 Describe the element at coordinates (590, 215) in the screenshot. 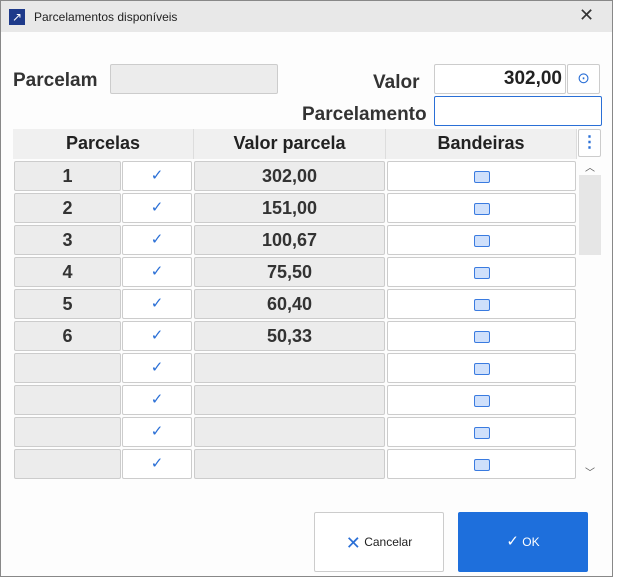

I see `scroll-thumb` at that location.